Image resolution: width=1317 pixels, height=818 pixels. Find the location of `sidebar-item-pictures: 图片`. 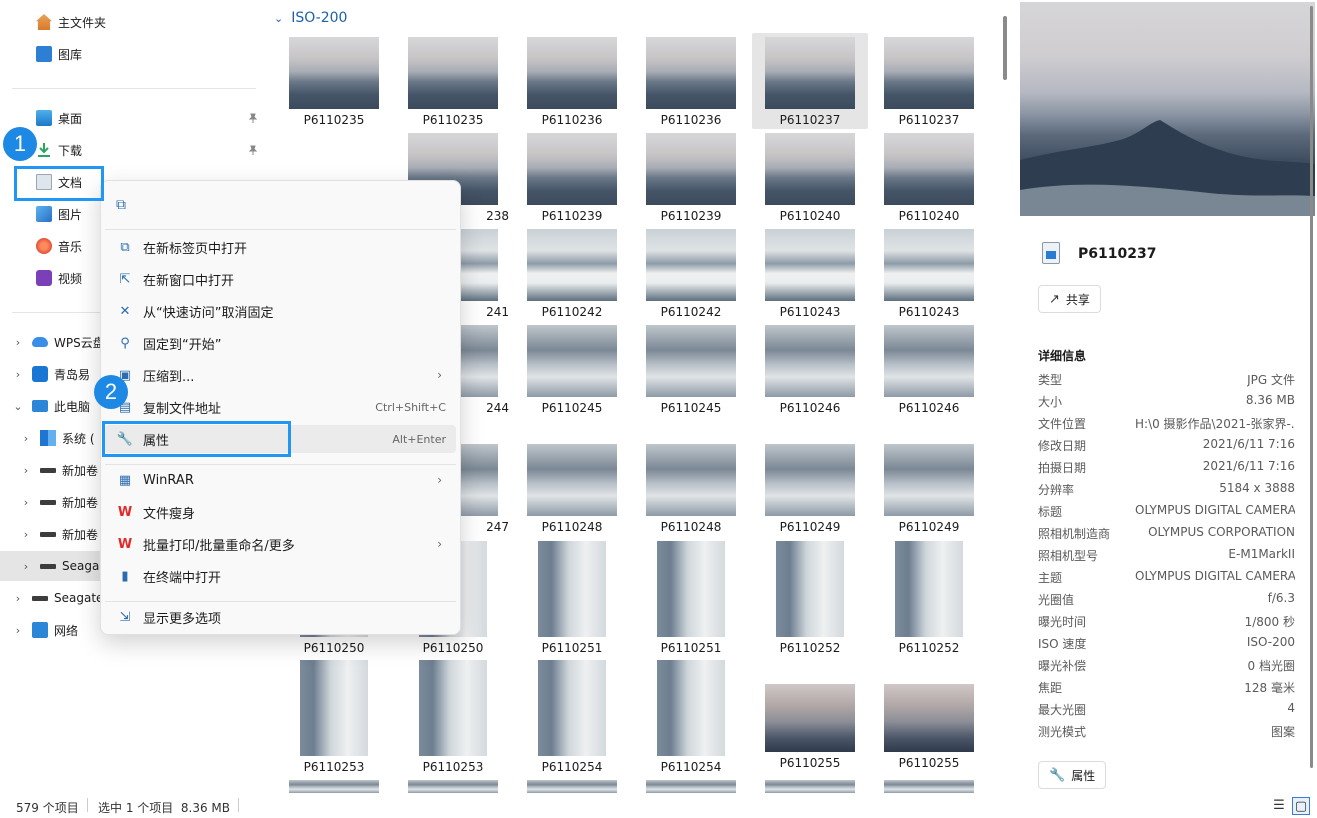

sidebar-item-pictures: 图片 is located at coordinates (59, 214).